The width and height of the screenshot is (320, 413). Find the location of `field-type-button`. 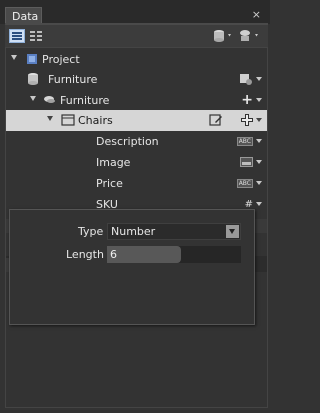

field-type-button is located at coordinates (251, 163).